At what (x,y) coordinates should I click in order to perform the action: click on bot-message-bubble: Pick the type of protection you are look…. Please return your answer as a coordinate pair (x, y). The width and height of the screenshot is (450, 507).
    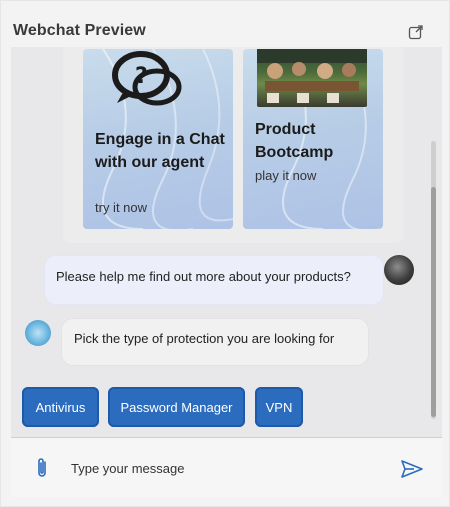
    Looking at the image, I should click on (215, 342).